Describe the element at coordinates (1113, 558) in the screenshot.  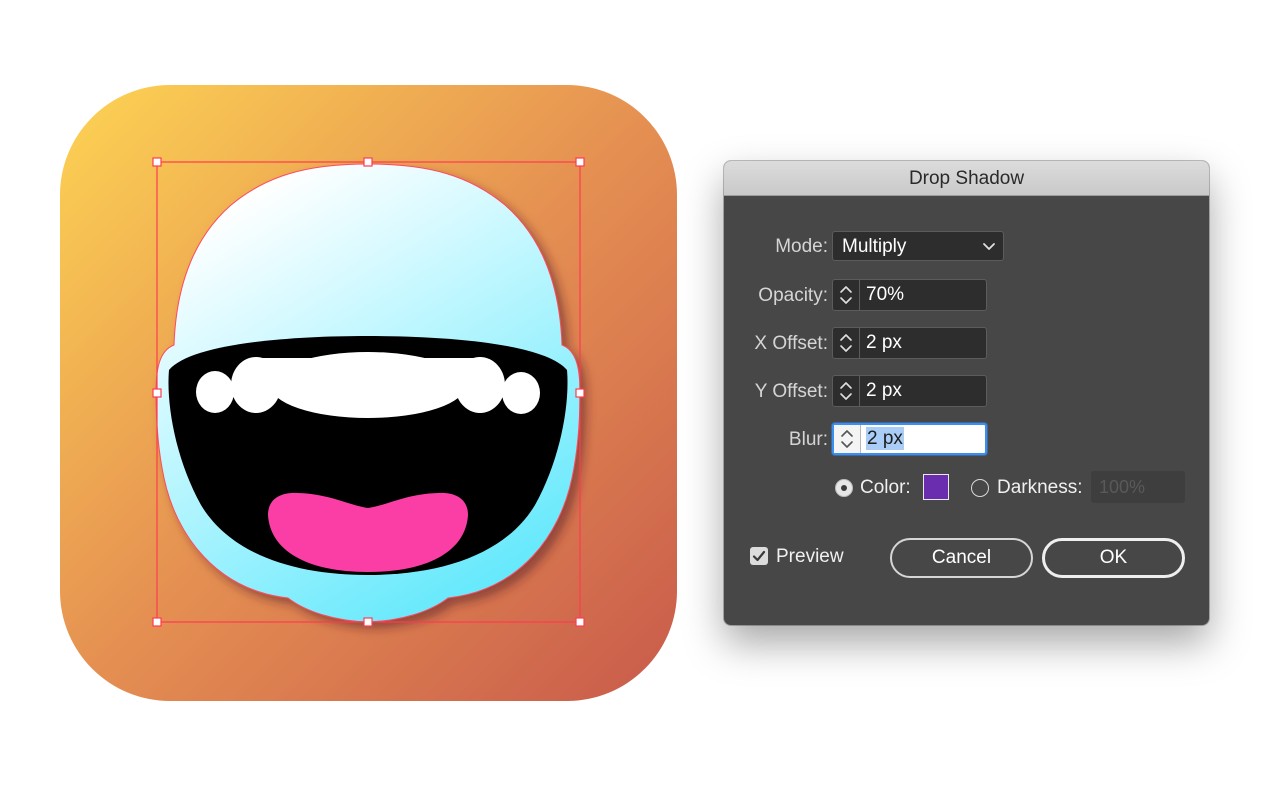
I see `ok-button: OK` at that location.